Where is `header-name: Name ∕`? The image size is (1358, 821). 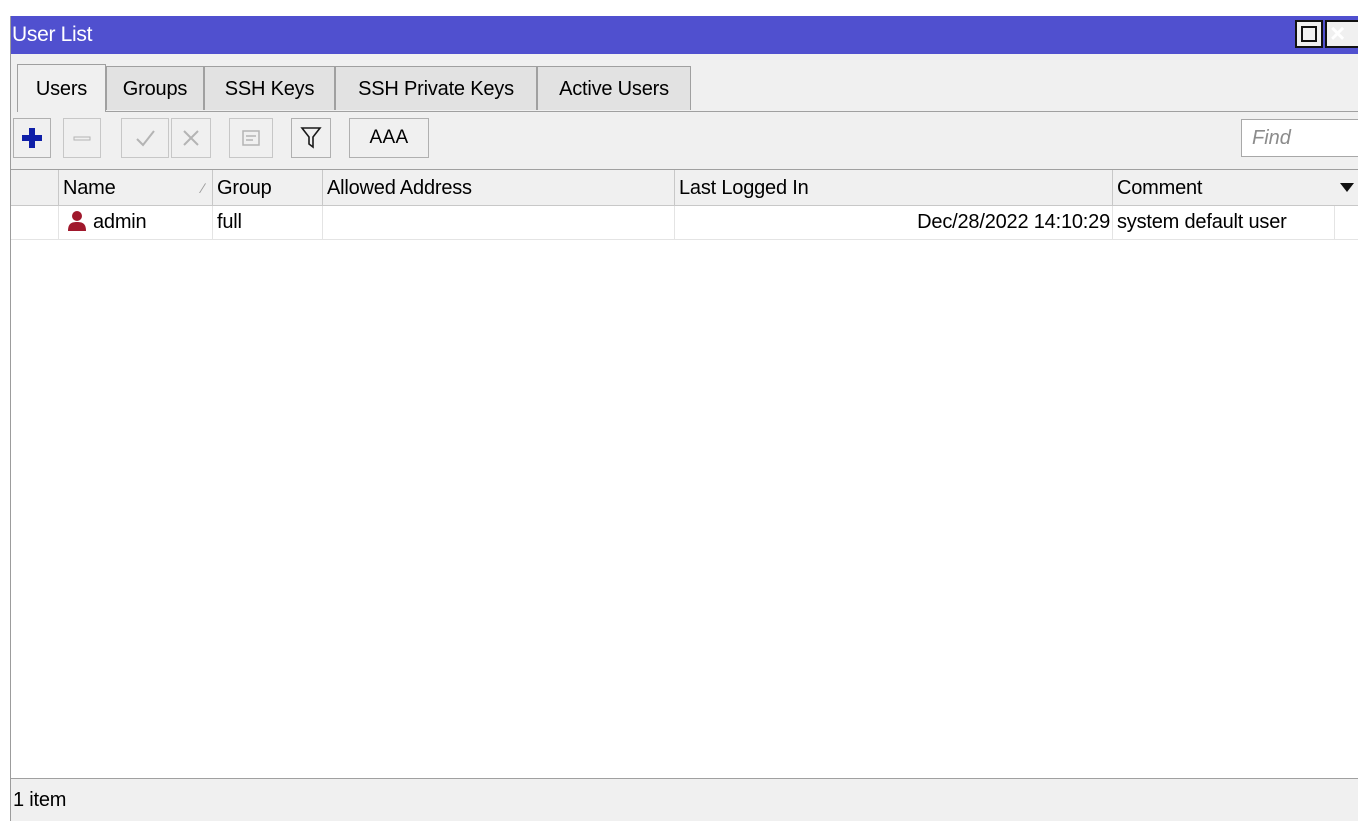 header-name: Name ∕ is located at coordinates (136, 188).